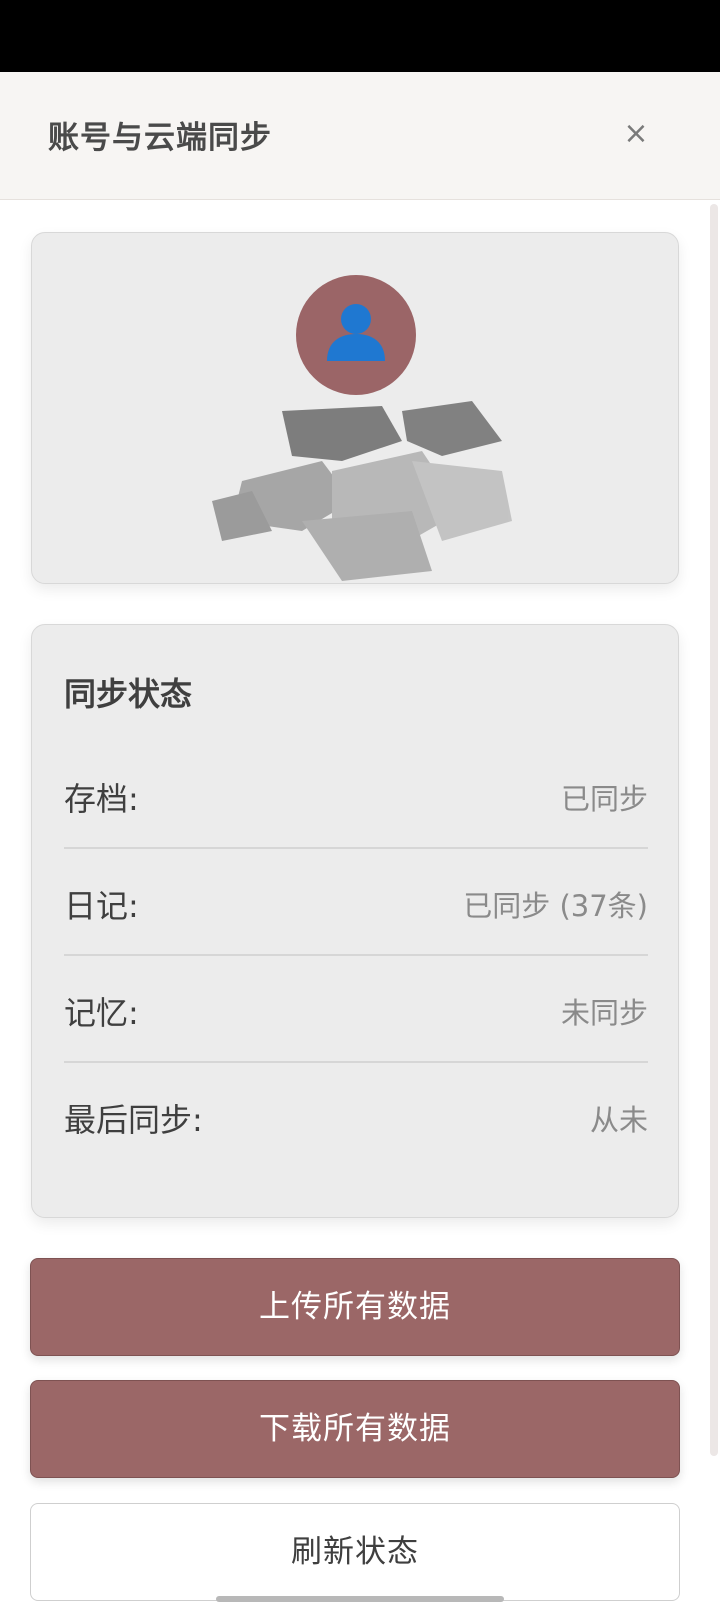 This screenshot has width=720, height=1605. I want to click on status-label: 记忆:, so click(101, 1013).